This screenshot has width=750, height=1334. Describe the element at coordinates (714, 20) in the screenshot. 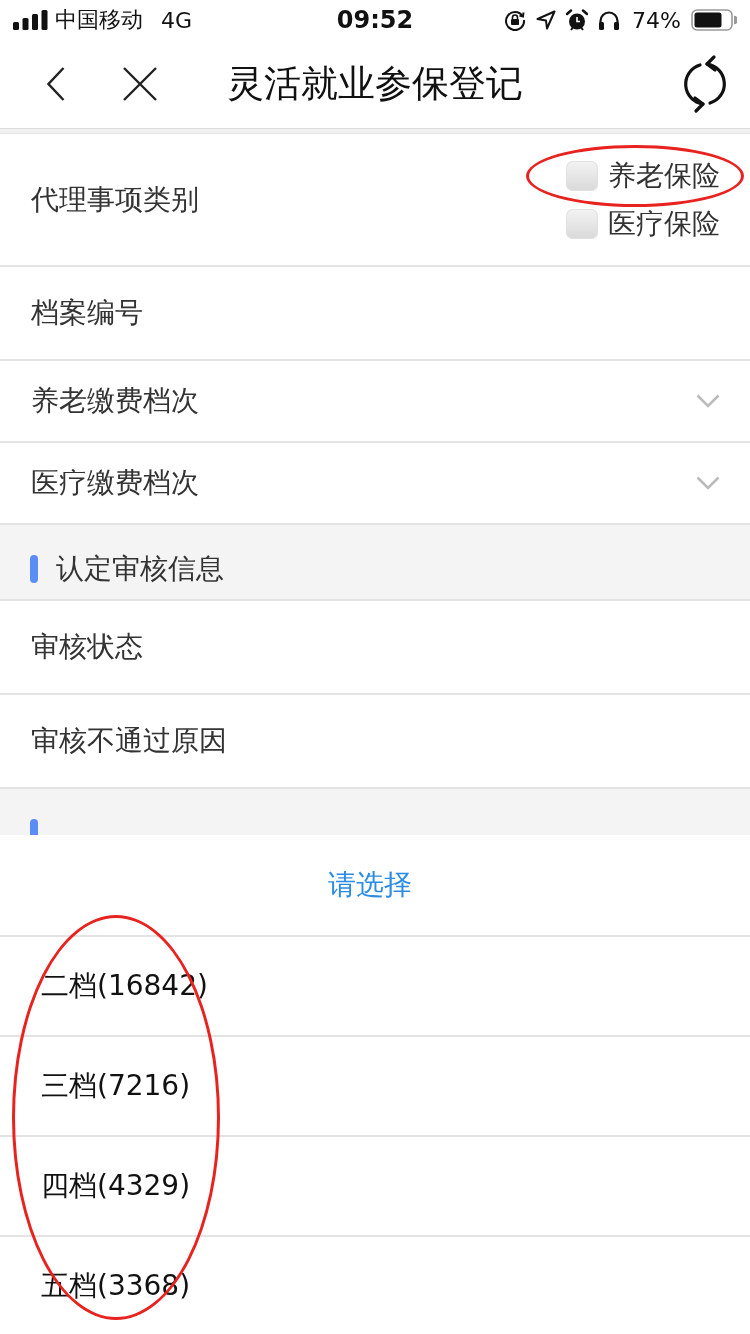

I see `battery-icon` at that location.